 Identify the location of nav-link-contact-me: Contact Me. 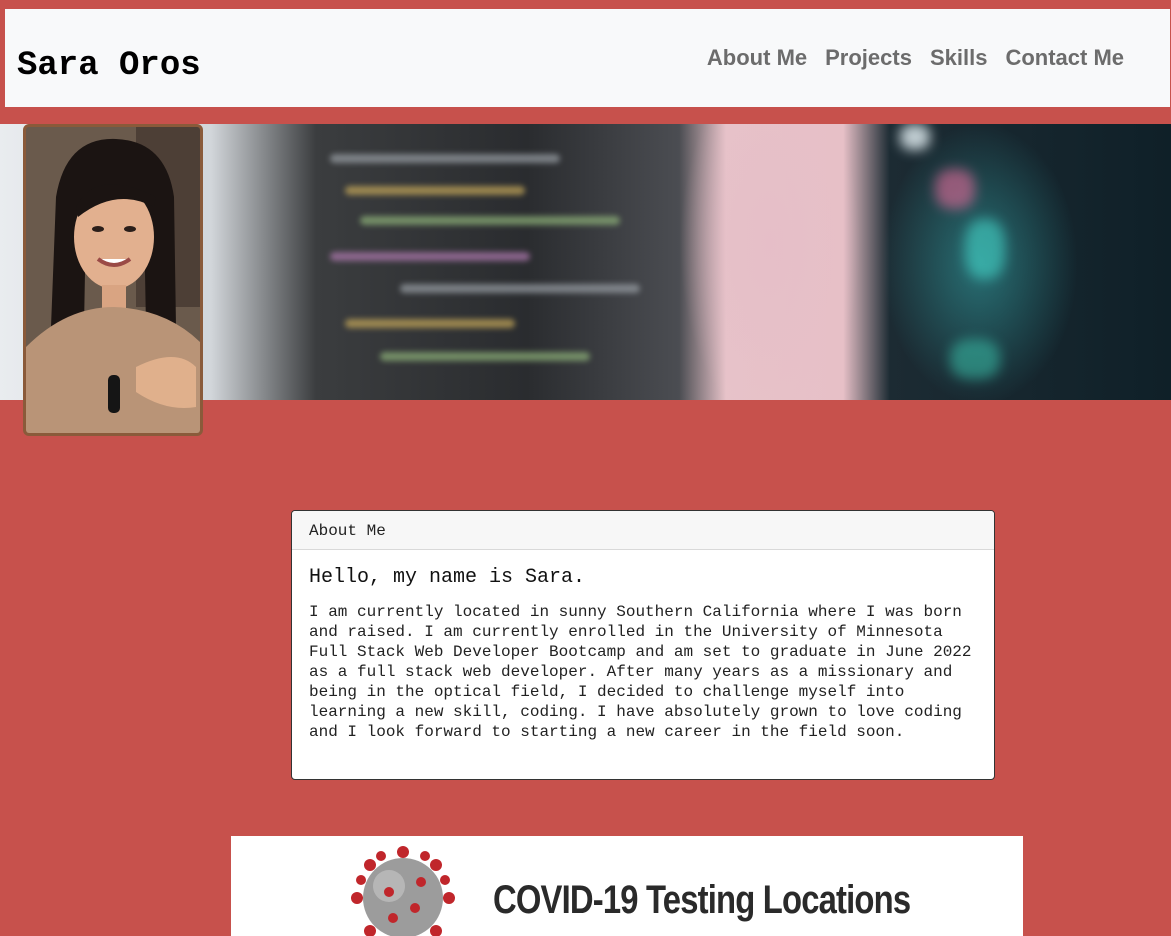
(1064, 58).